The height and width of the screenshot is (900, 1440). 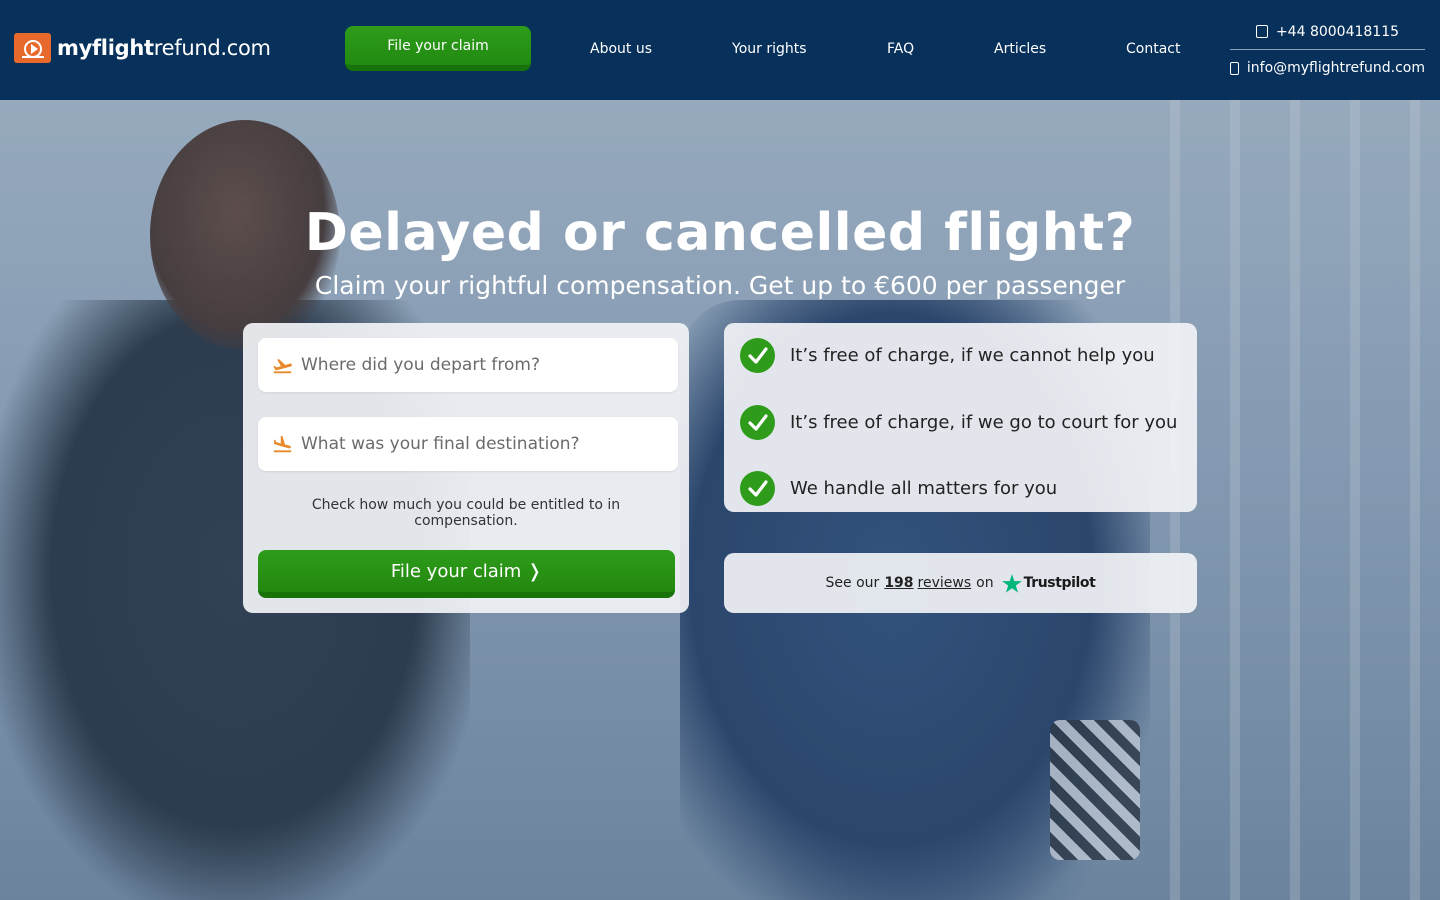 What do you see at coordinates (900, 49) in the screenshot?
I see `nav-faq: FAQ` at bounding box center [900, 49].